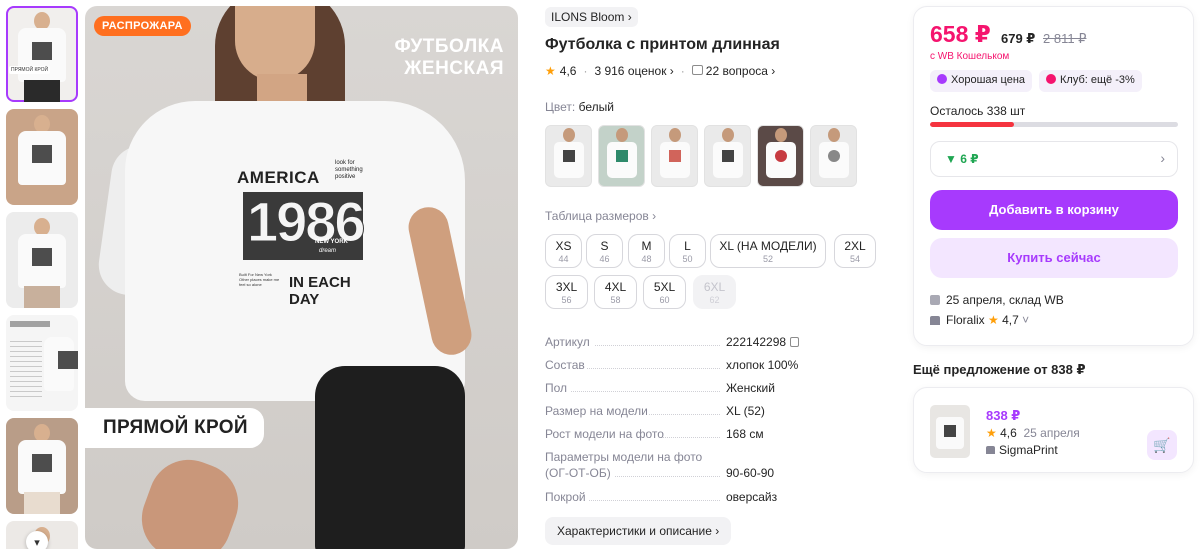 Image resolution: width=1200 pixels, height=549 pixels. I want to click on size-4xl: 4XL 58, so click(615, 292).